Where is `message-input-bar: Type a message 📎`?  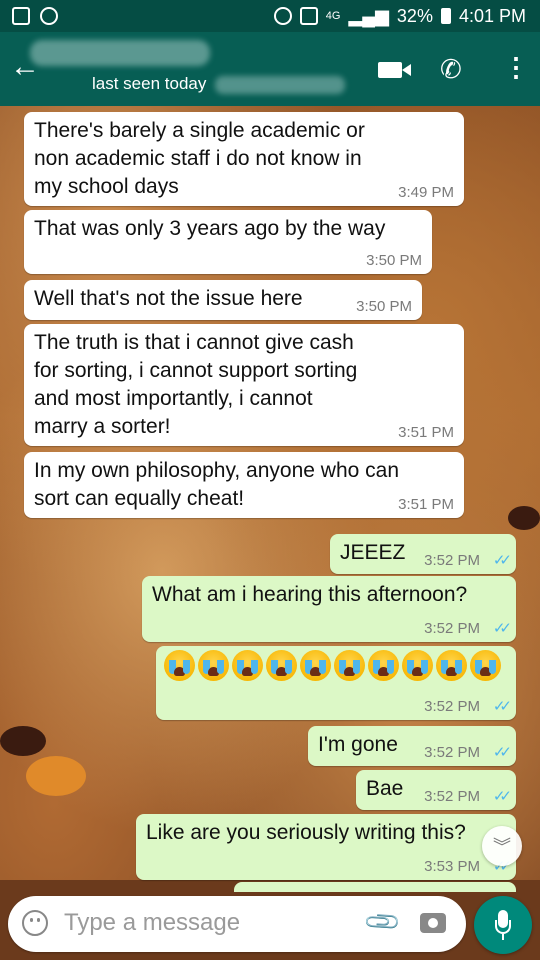 message-input-bar: Type a message 📎 is located at coordinates (237, 924).